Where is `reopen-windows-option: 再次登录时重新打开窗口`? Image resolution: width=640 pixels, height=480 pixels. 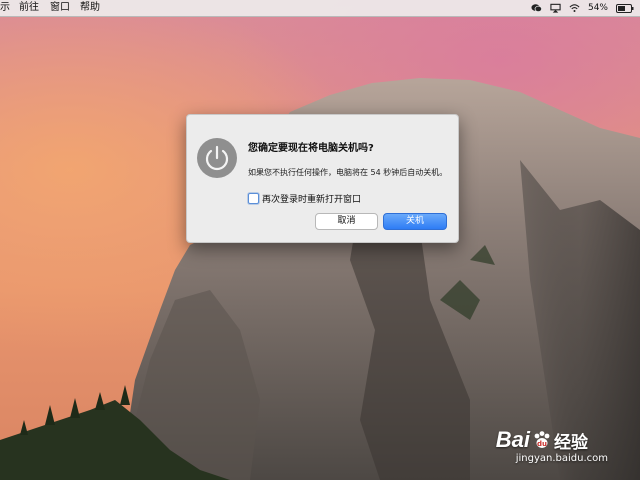
reopen-windows-option: 再次登录时重新打开窗口 is located at coordinates (304, 198).